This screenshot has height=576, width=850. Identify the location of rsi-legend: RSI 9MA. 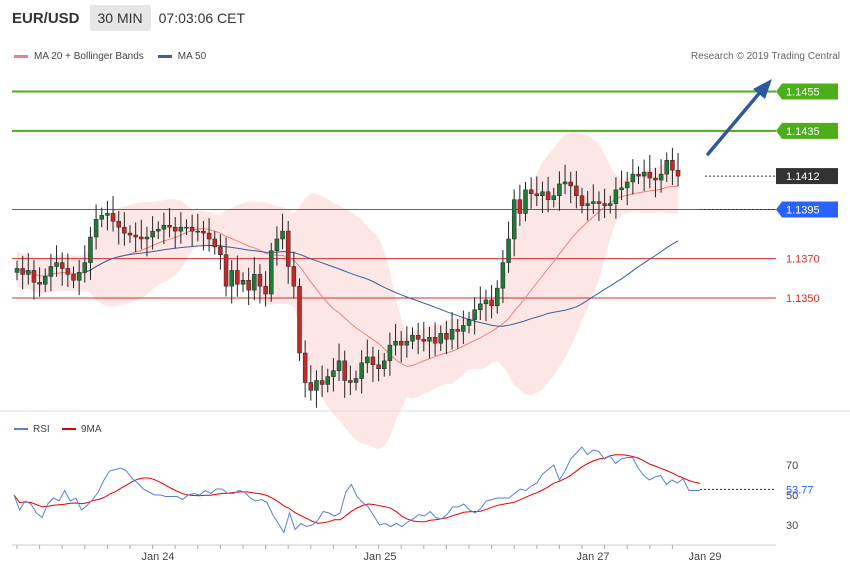
(58, 429).